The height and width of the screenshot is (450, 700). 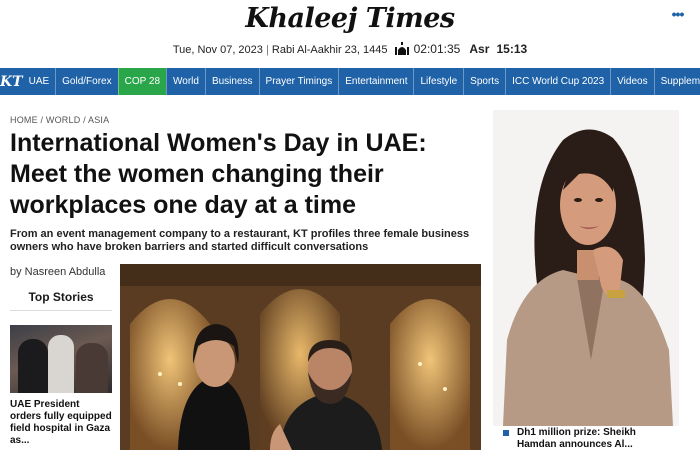 I want to click on prayer-time: 15:13, so click(x=512, y=49).